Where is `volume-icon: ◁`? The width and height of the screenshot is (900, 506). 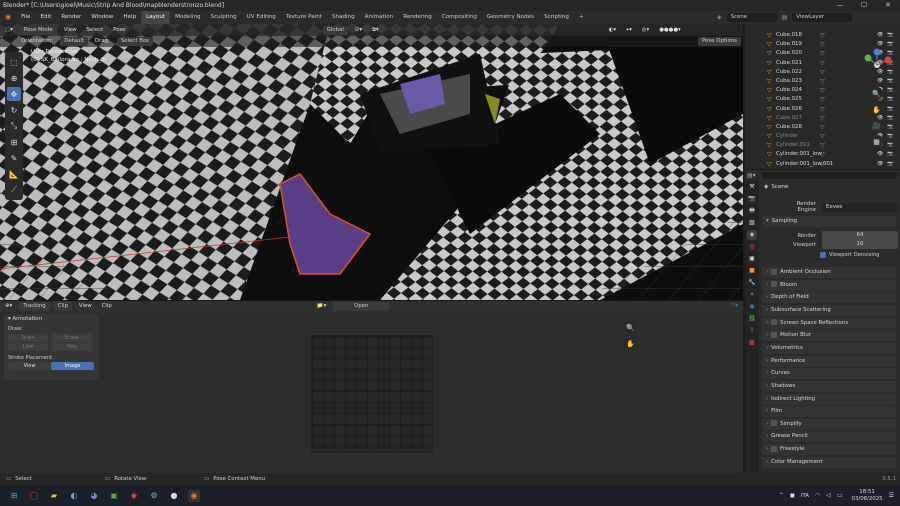
volume-icon: ◁ is located at coordinates (828, 495).